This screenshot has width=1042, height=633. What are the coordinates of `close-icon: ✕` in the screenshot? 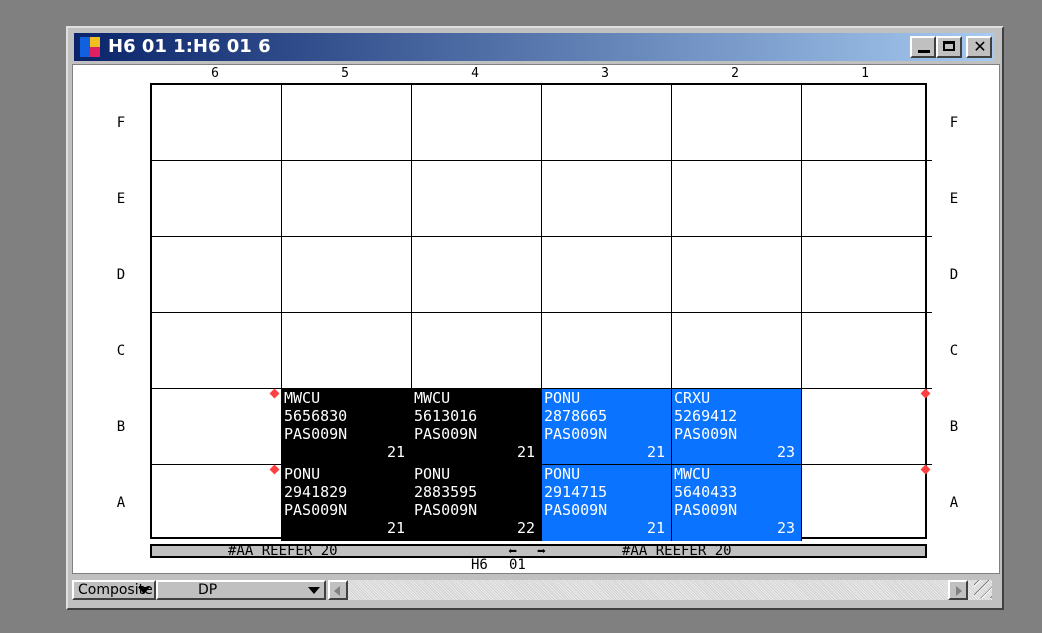 It's located at (980, 46).